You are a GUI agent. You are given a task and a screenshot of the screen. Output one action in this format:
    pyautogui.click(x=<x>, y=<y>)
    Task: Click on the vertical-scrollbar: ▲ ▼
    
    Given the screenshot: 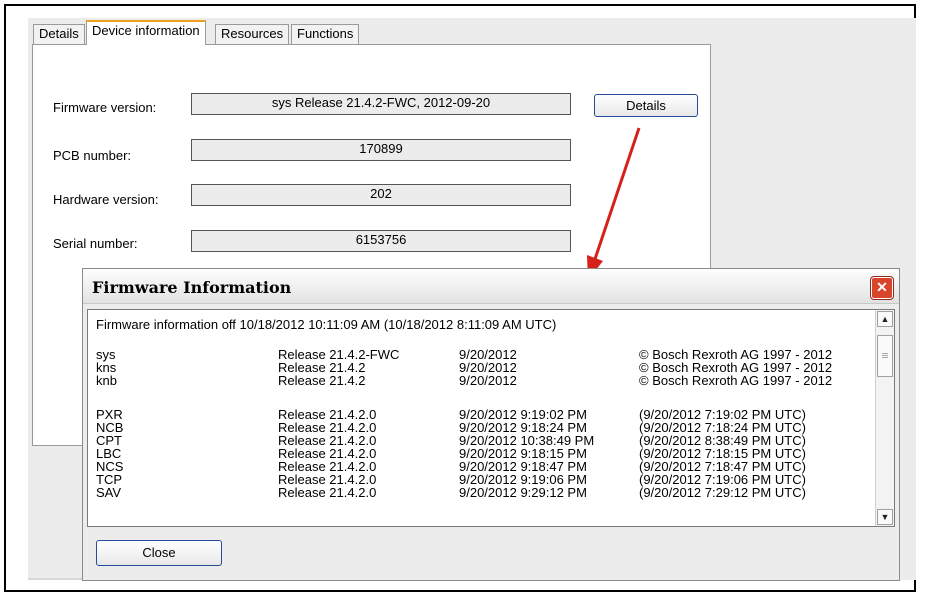 What is the action you would take?
    pyautogui.click(x=884, y=418)
    